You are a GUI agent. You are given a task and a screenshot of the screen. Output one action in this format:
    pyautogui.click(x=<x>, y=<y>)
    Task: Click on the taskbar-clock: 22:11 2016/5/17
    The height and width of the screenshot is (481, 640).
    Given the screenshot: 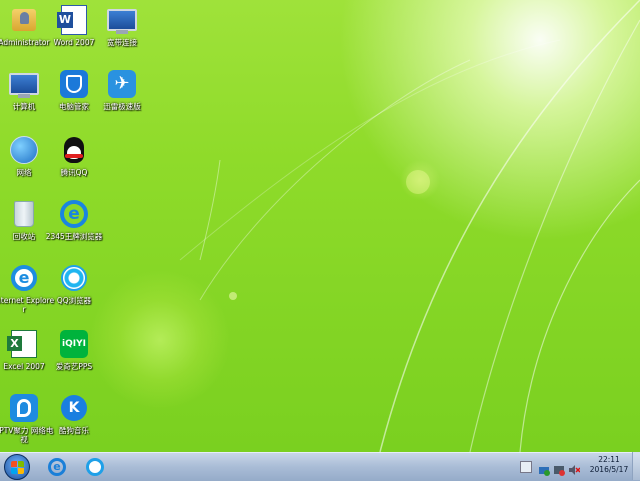 What is the action you would take?
    pyautogui.click(x=609, y=465)
    